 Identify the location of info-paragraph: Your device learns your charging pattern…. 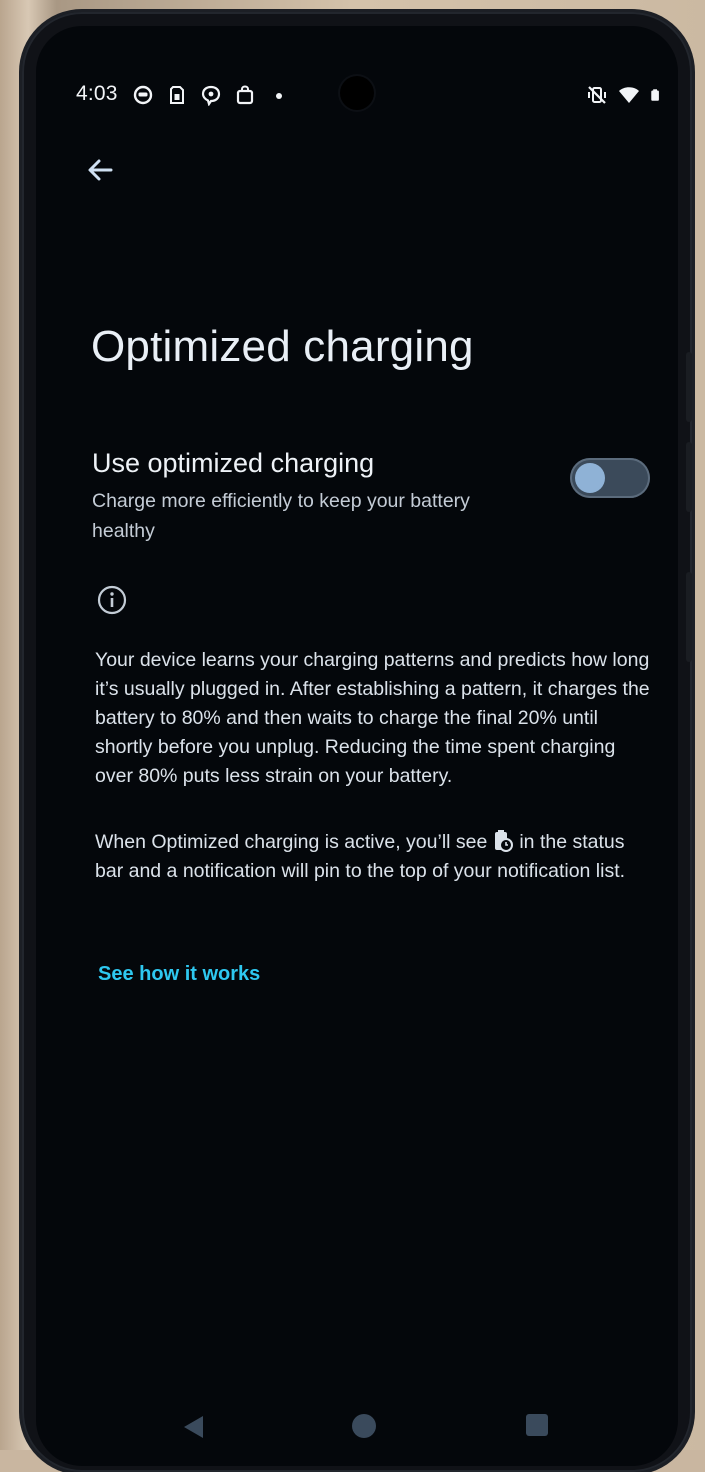
(372, 718).